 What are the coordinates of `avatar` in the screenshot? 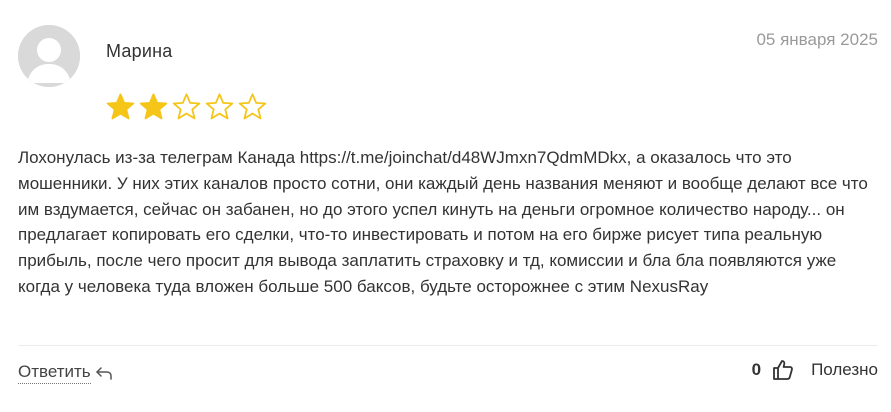 It's located at (49, 56).